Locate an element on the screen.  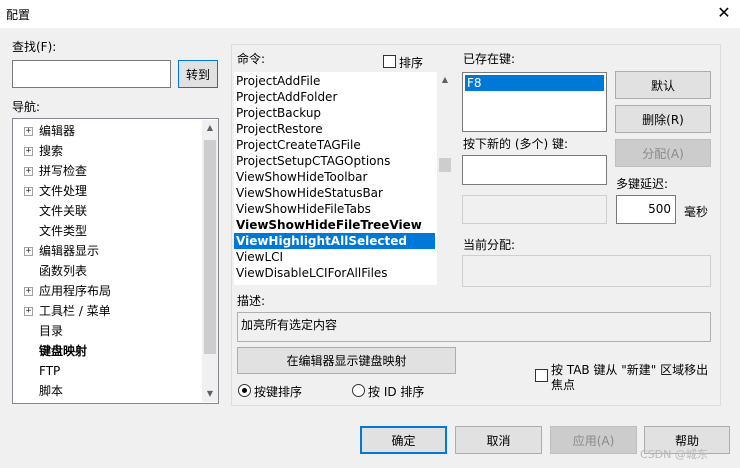
nav-tree-item-label: FTP is located at coordinates (50, 371).